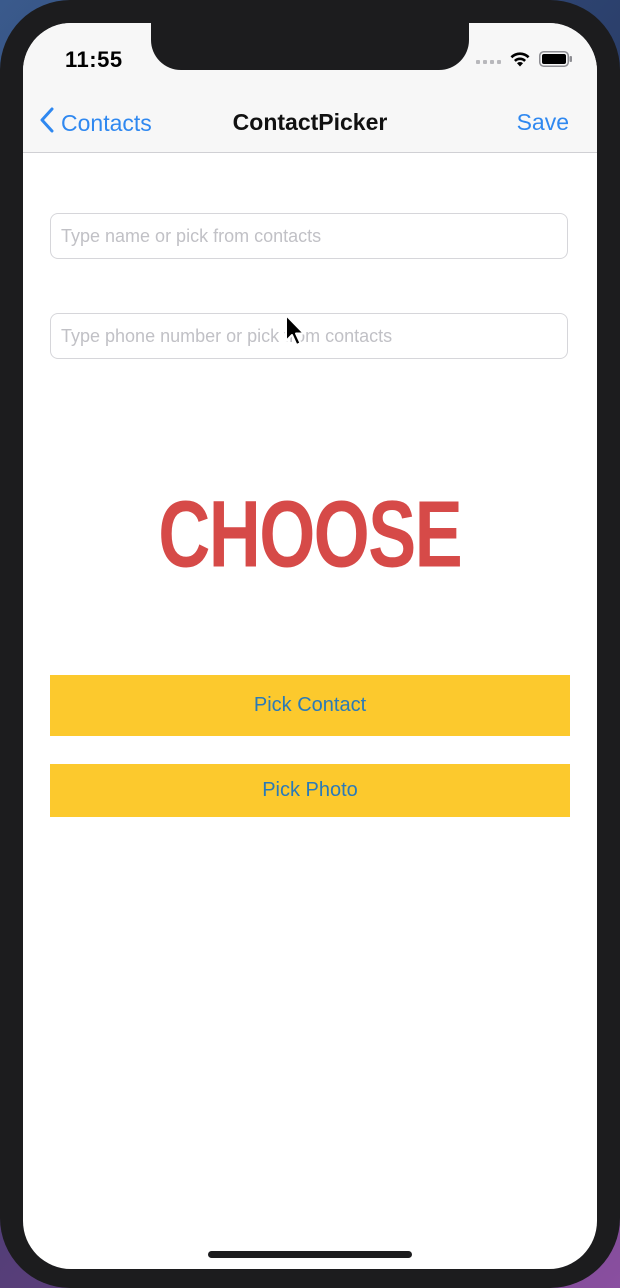 The image size is (620, 1288). I want to click on name-field, so click(309, 236).